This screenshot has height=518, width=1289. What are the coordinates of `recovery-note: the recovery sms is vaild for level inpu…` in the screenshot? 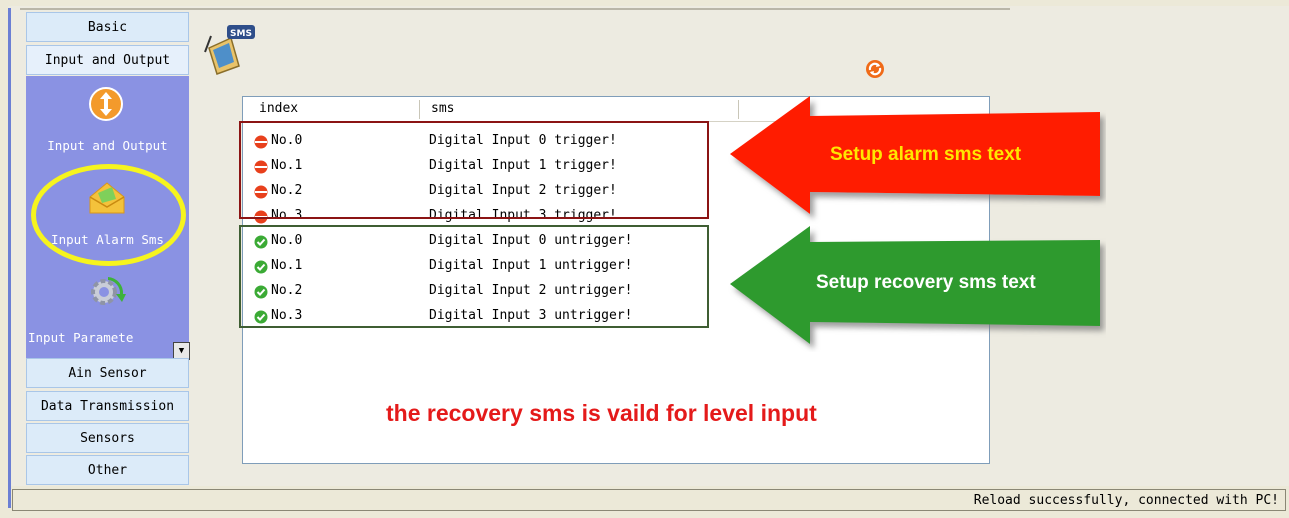 It's located at (601, 413).